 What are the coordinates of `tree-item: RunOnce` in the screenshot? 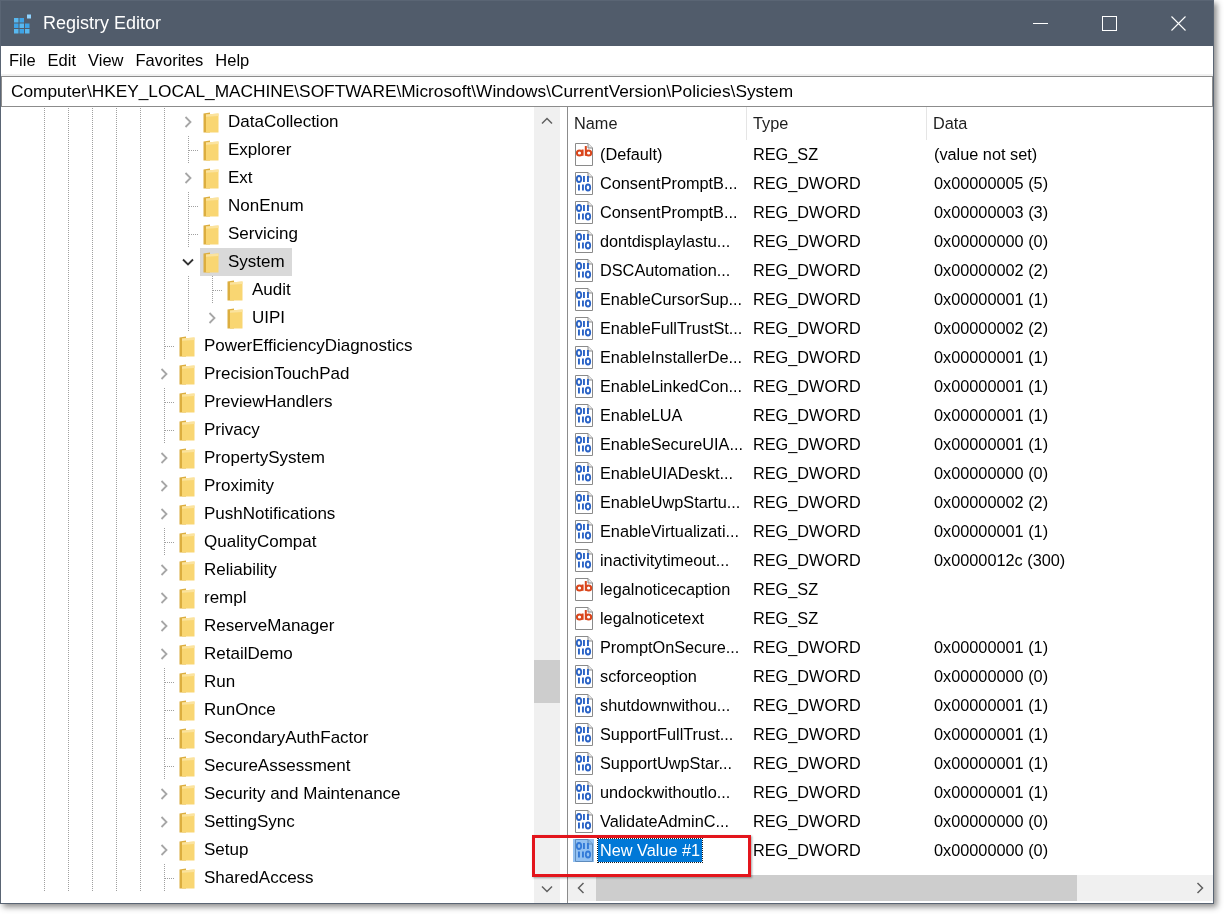 It's located at (229, 710).